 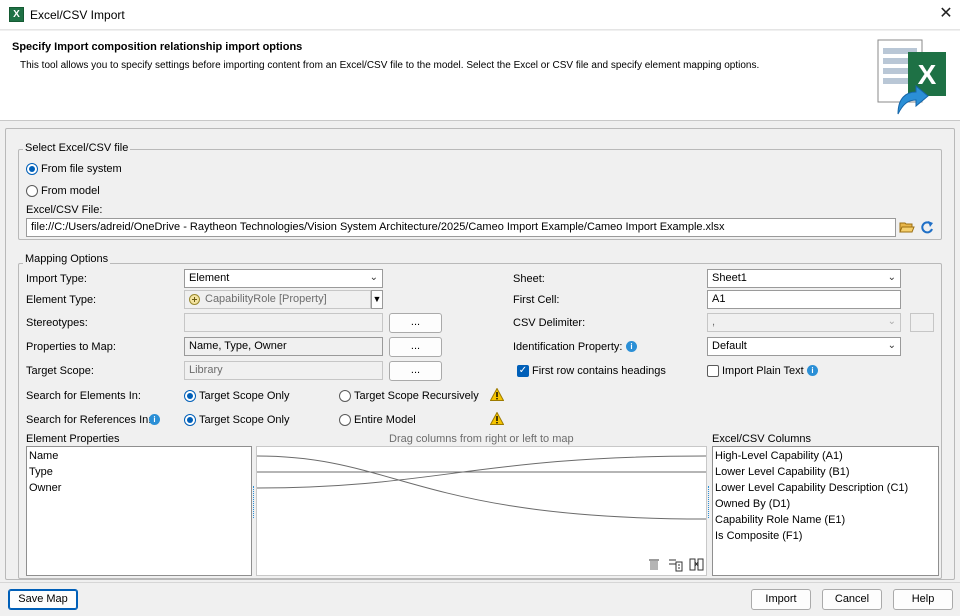 I want to click on target-scope-label: Target Scope:, so click(x=60, y=371).